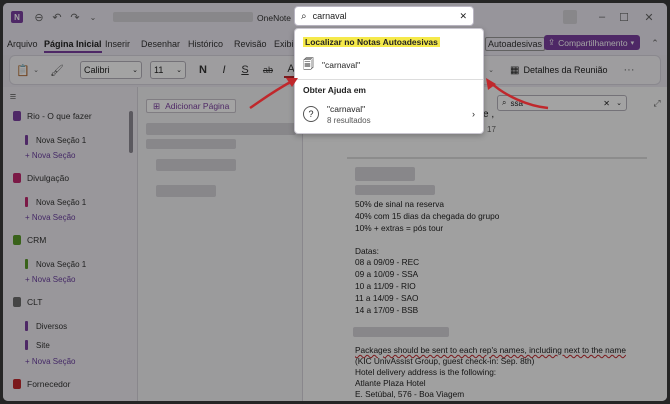 The width and height of the screenshot is (670, 404). Describe the element at coordinates (205, 44) in the screenshot. I see `menu-historico: Histórico` at that location.